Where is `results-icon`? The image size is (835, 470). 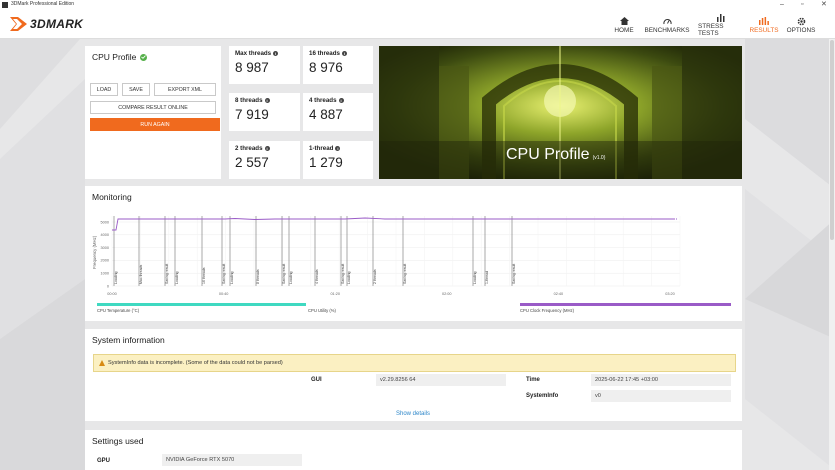 results-icon is located at coordinates (764, 21).